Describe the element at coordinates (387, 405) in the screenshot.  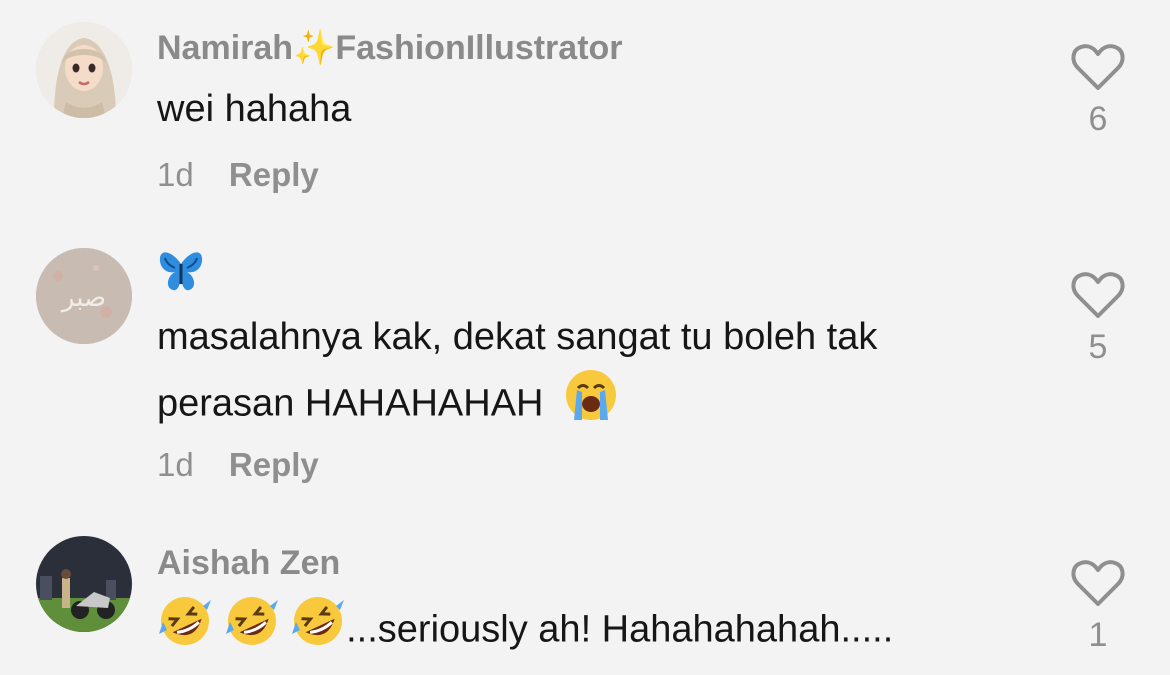
I see `comment-text-line-2: perasan HAHAHAHAH` at that location.